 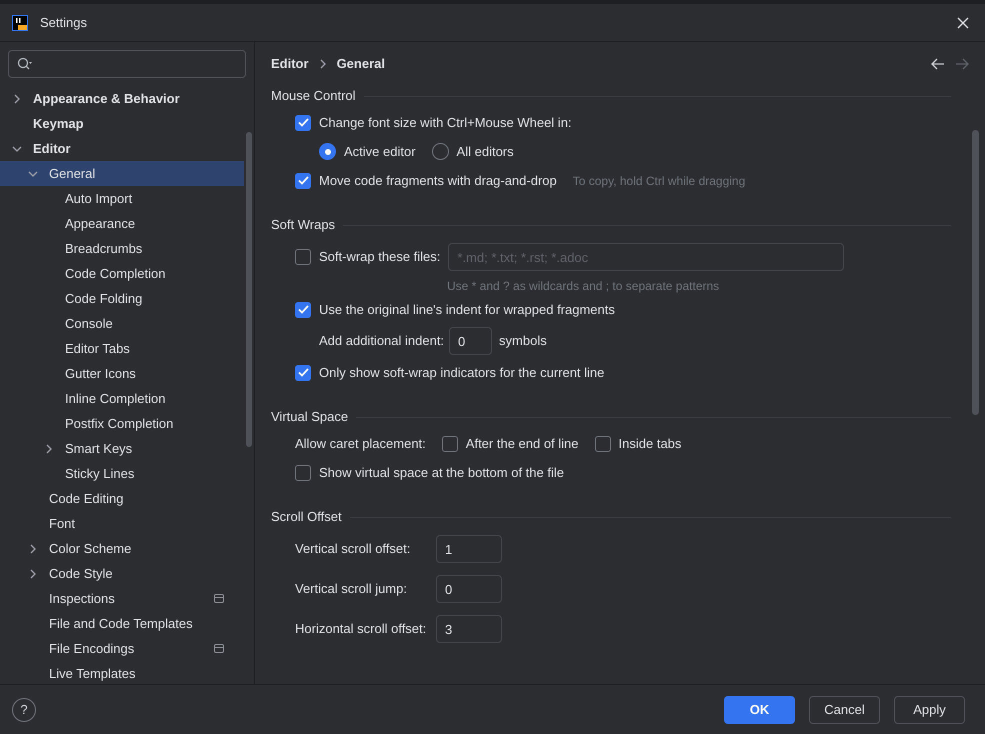 I want to click on breadcrumb-item: Editor, so click(x=290, y=64).